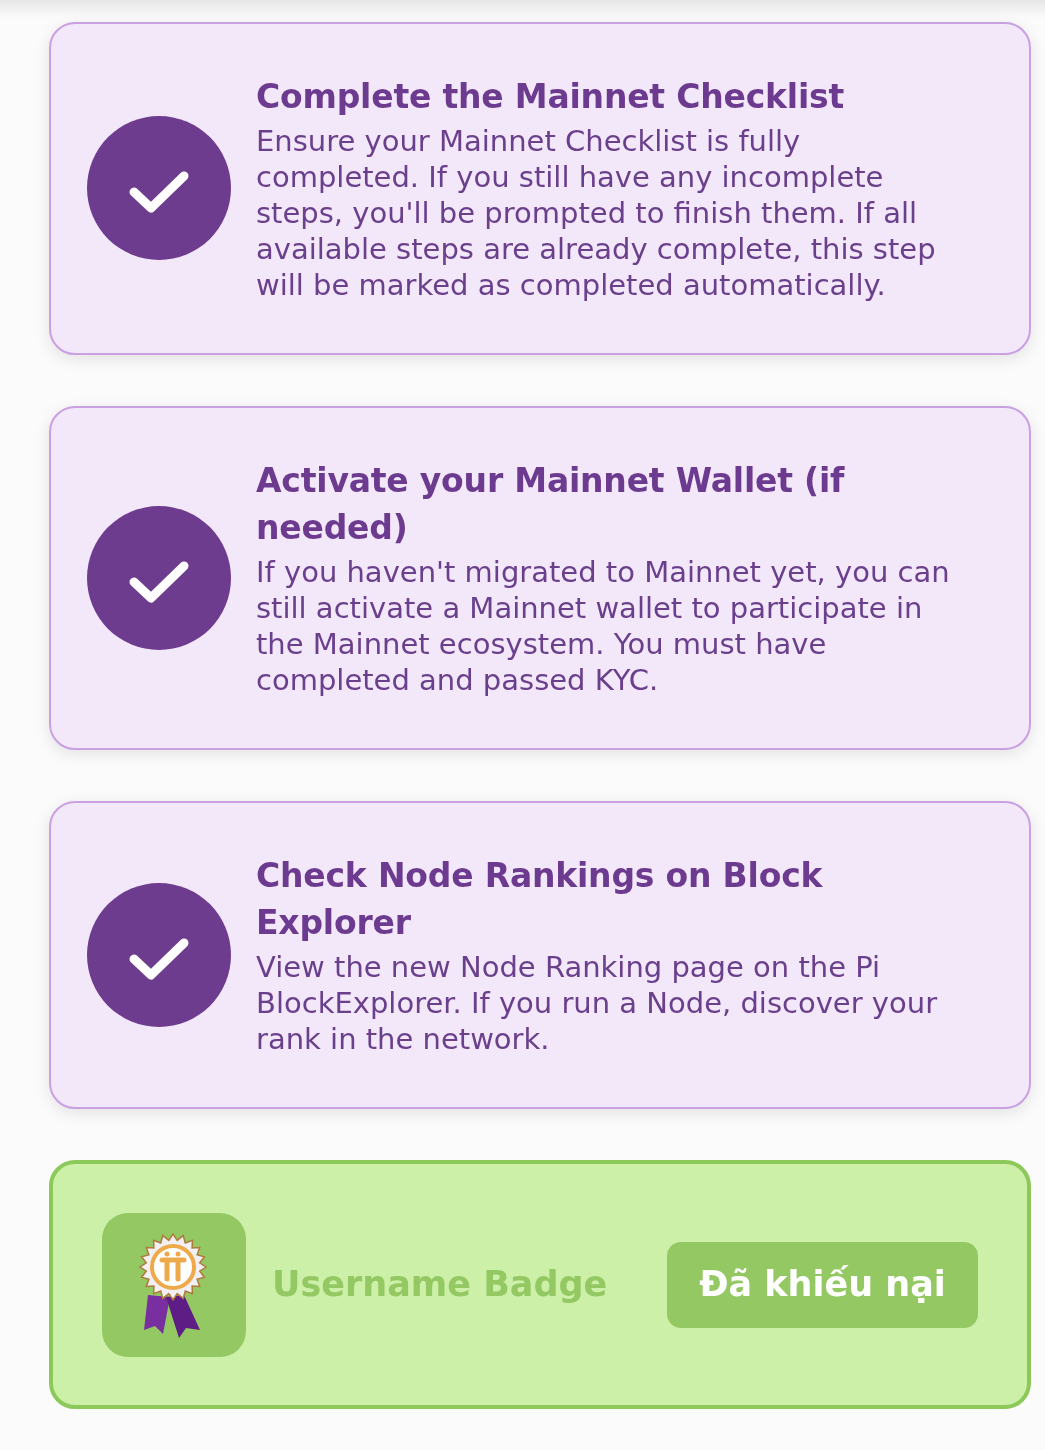 The height and width of the screenshot is (1450, 1045). Describe the element at coordinates (603, 626) in the screenshot. I see `task-description: If you haven't migrated to Mainnet yet, you can still activate a Mainnet wallet to participate in the Mainnet ecosystem. You must have completed and passed KYC.` at that location.